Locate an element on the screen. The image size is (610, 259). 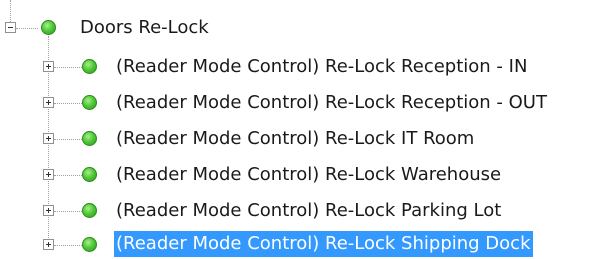
minus-icon is located at coordinates (10, 27).